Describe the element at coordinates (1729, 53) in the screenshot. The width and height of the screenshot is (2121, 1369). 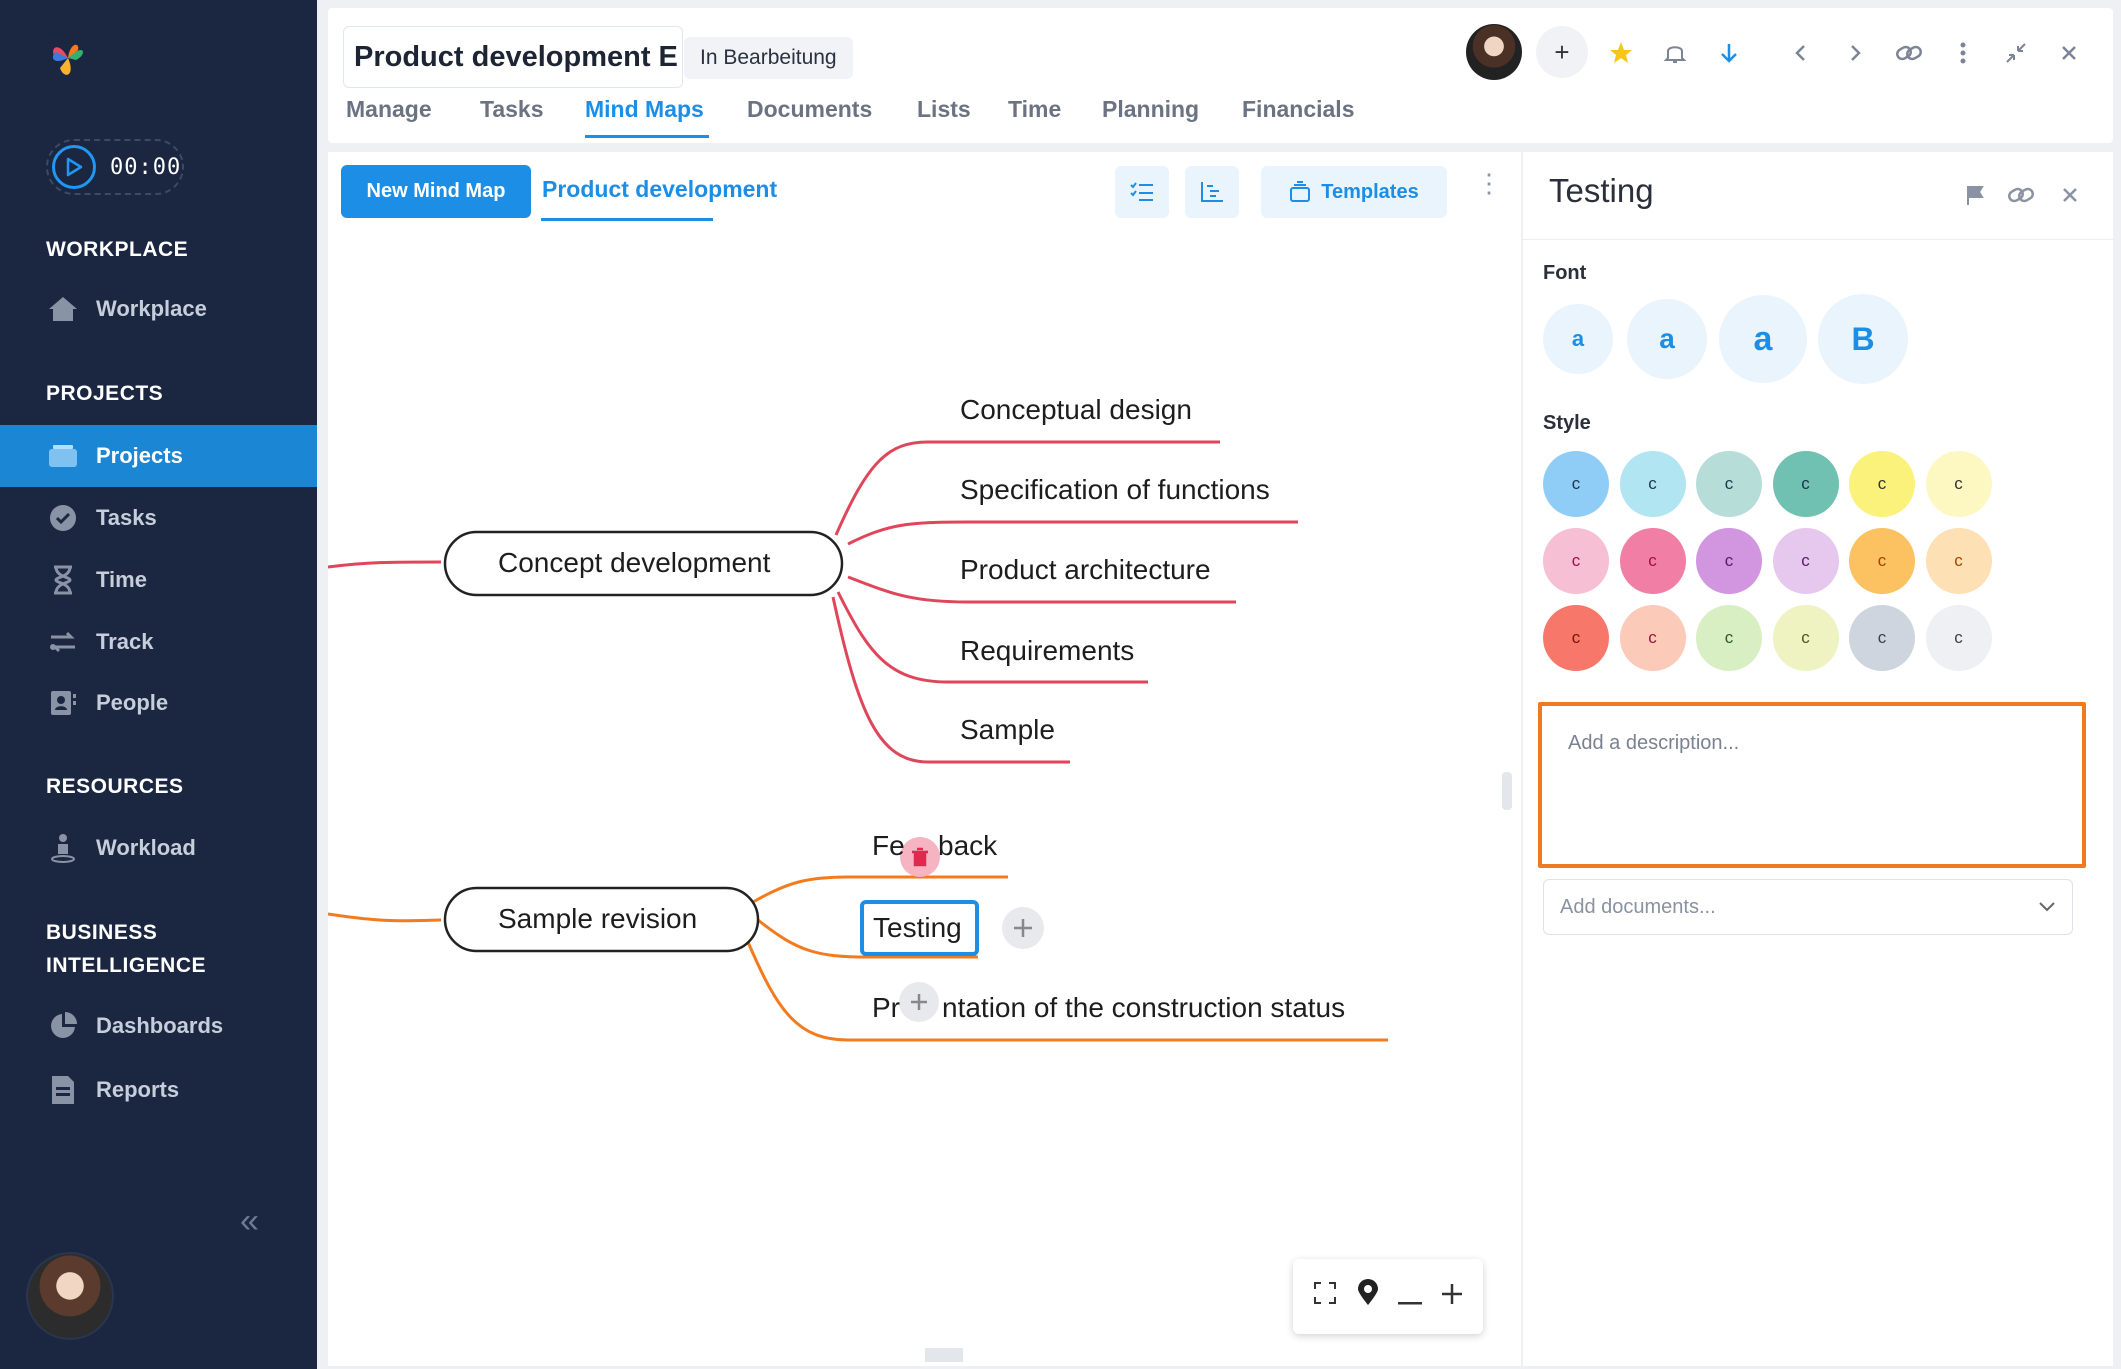
I see `download-icon` at that location.